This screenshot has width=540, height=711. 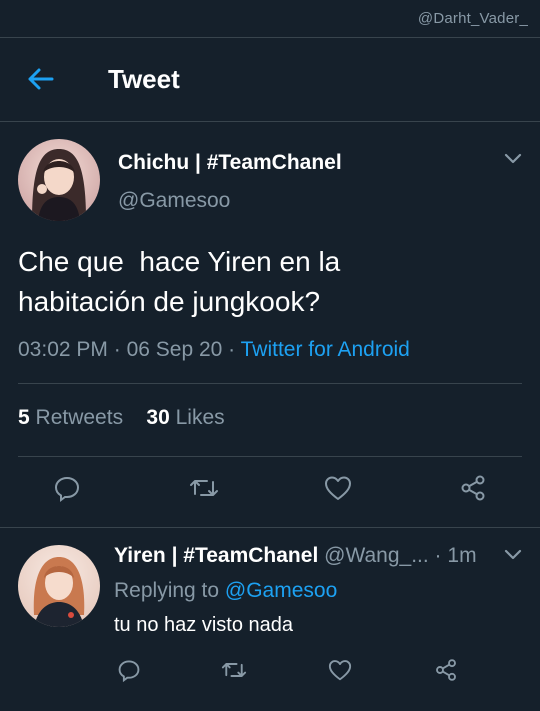 I want to click on author-handle: @Gamesoo, so click(x=174, y=201).